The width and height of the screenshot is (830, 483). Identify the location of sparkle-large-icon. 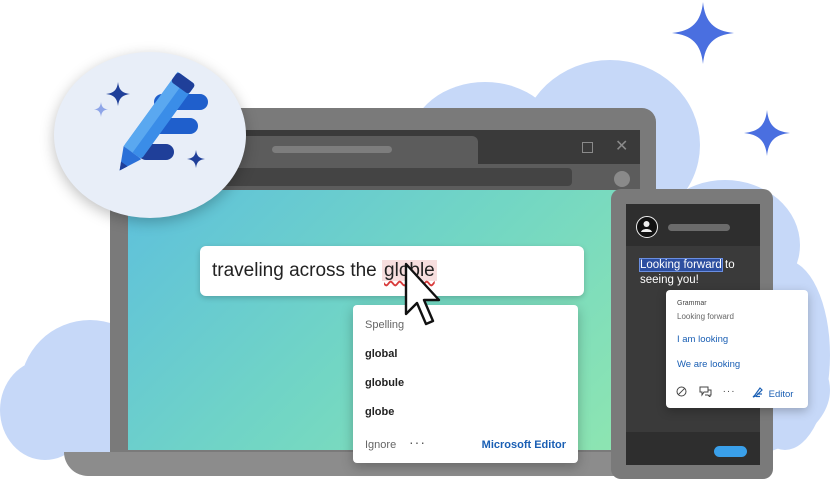
(703, 33).